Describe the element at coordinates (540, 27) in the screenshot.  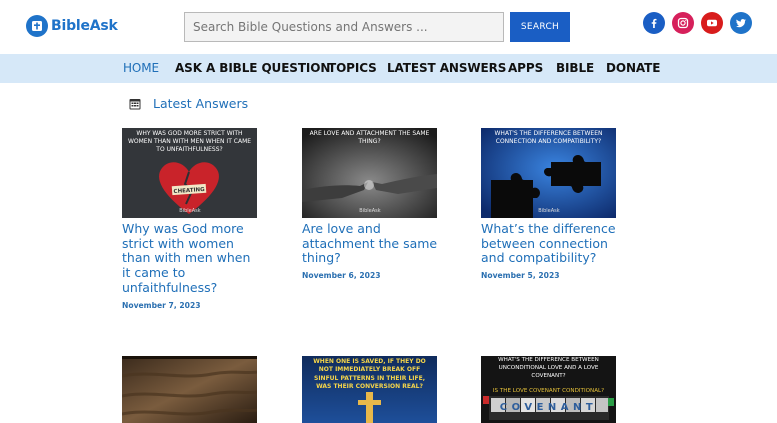
I see `search-button: SEARCH` at that location.